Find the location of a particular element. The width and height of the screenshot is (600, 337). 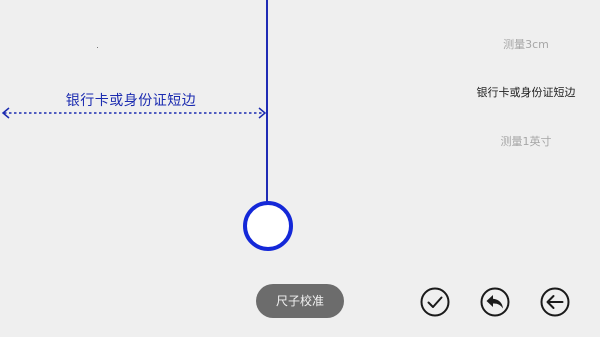

back-arrow-icon is located at coordinates (555, 302).